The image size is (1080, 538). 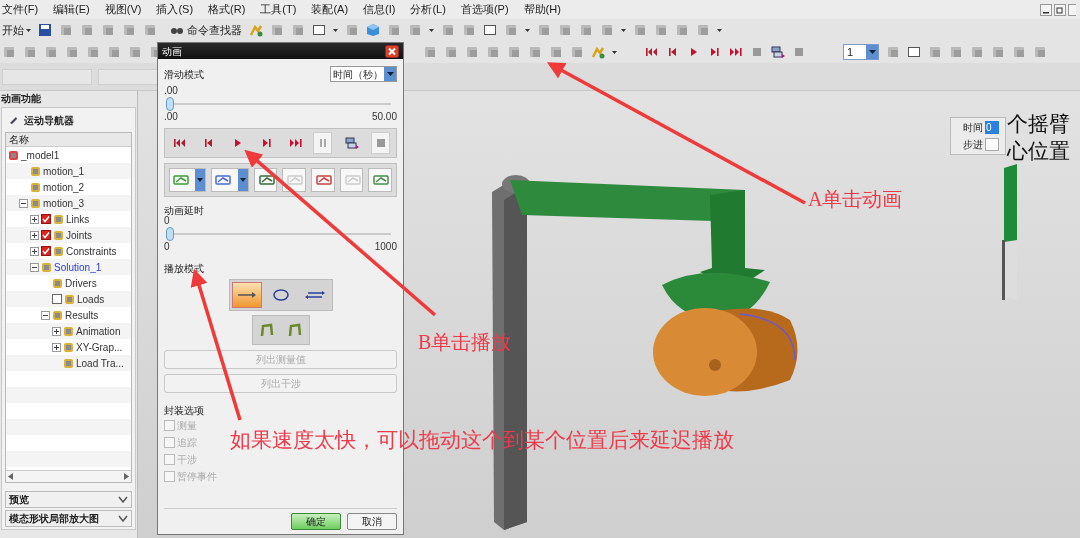 What do you see at coordinates (223, 180) in the screenshot?
I see `tool-icon` at bounding box center [223, 180].